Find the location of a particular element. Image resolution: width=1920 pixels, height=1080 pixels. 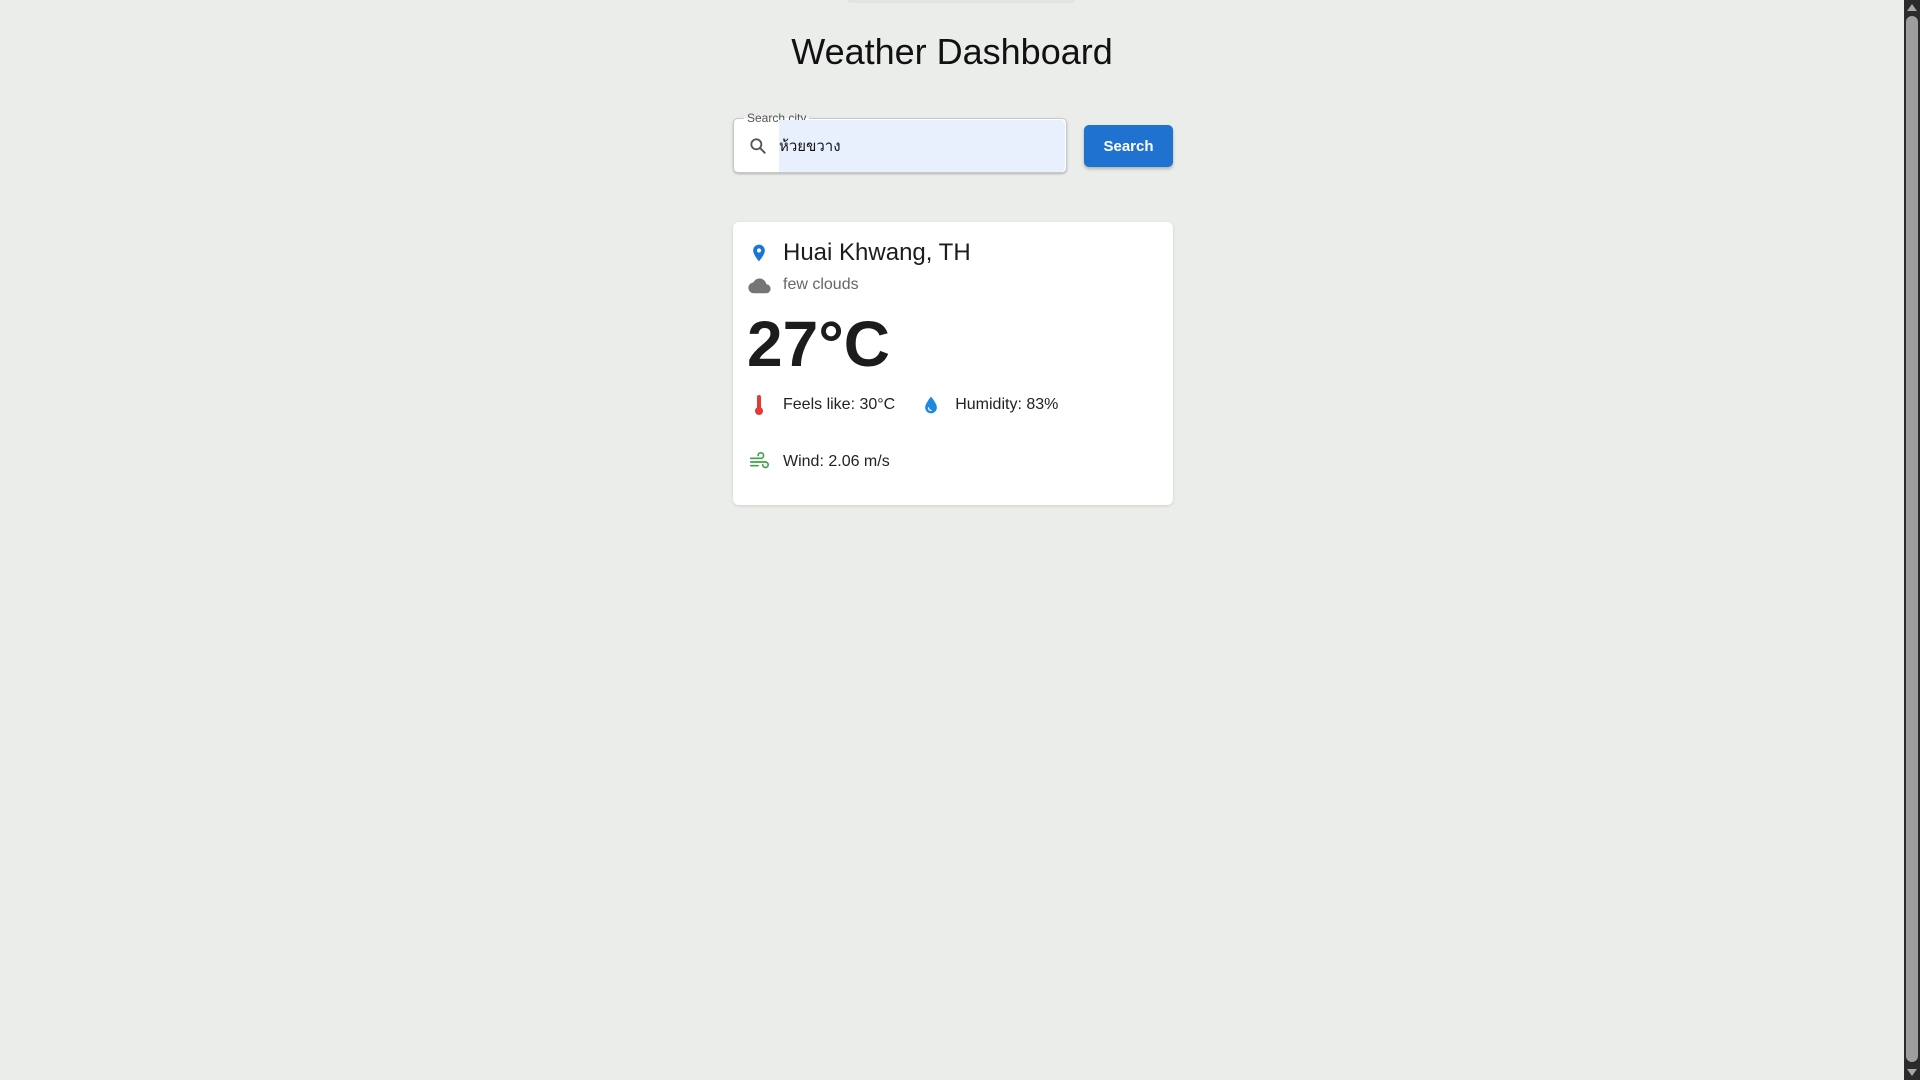

condition-text: few clouds is located at coordinates (821, 284).